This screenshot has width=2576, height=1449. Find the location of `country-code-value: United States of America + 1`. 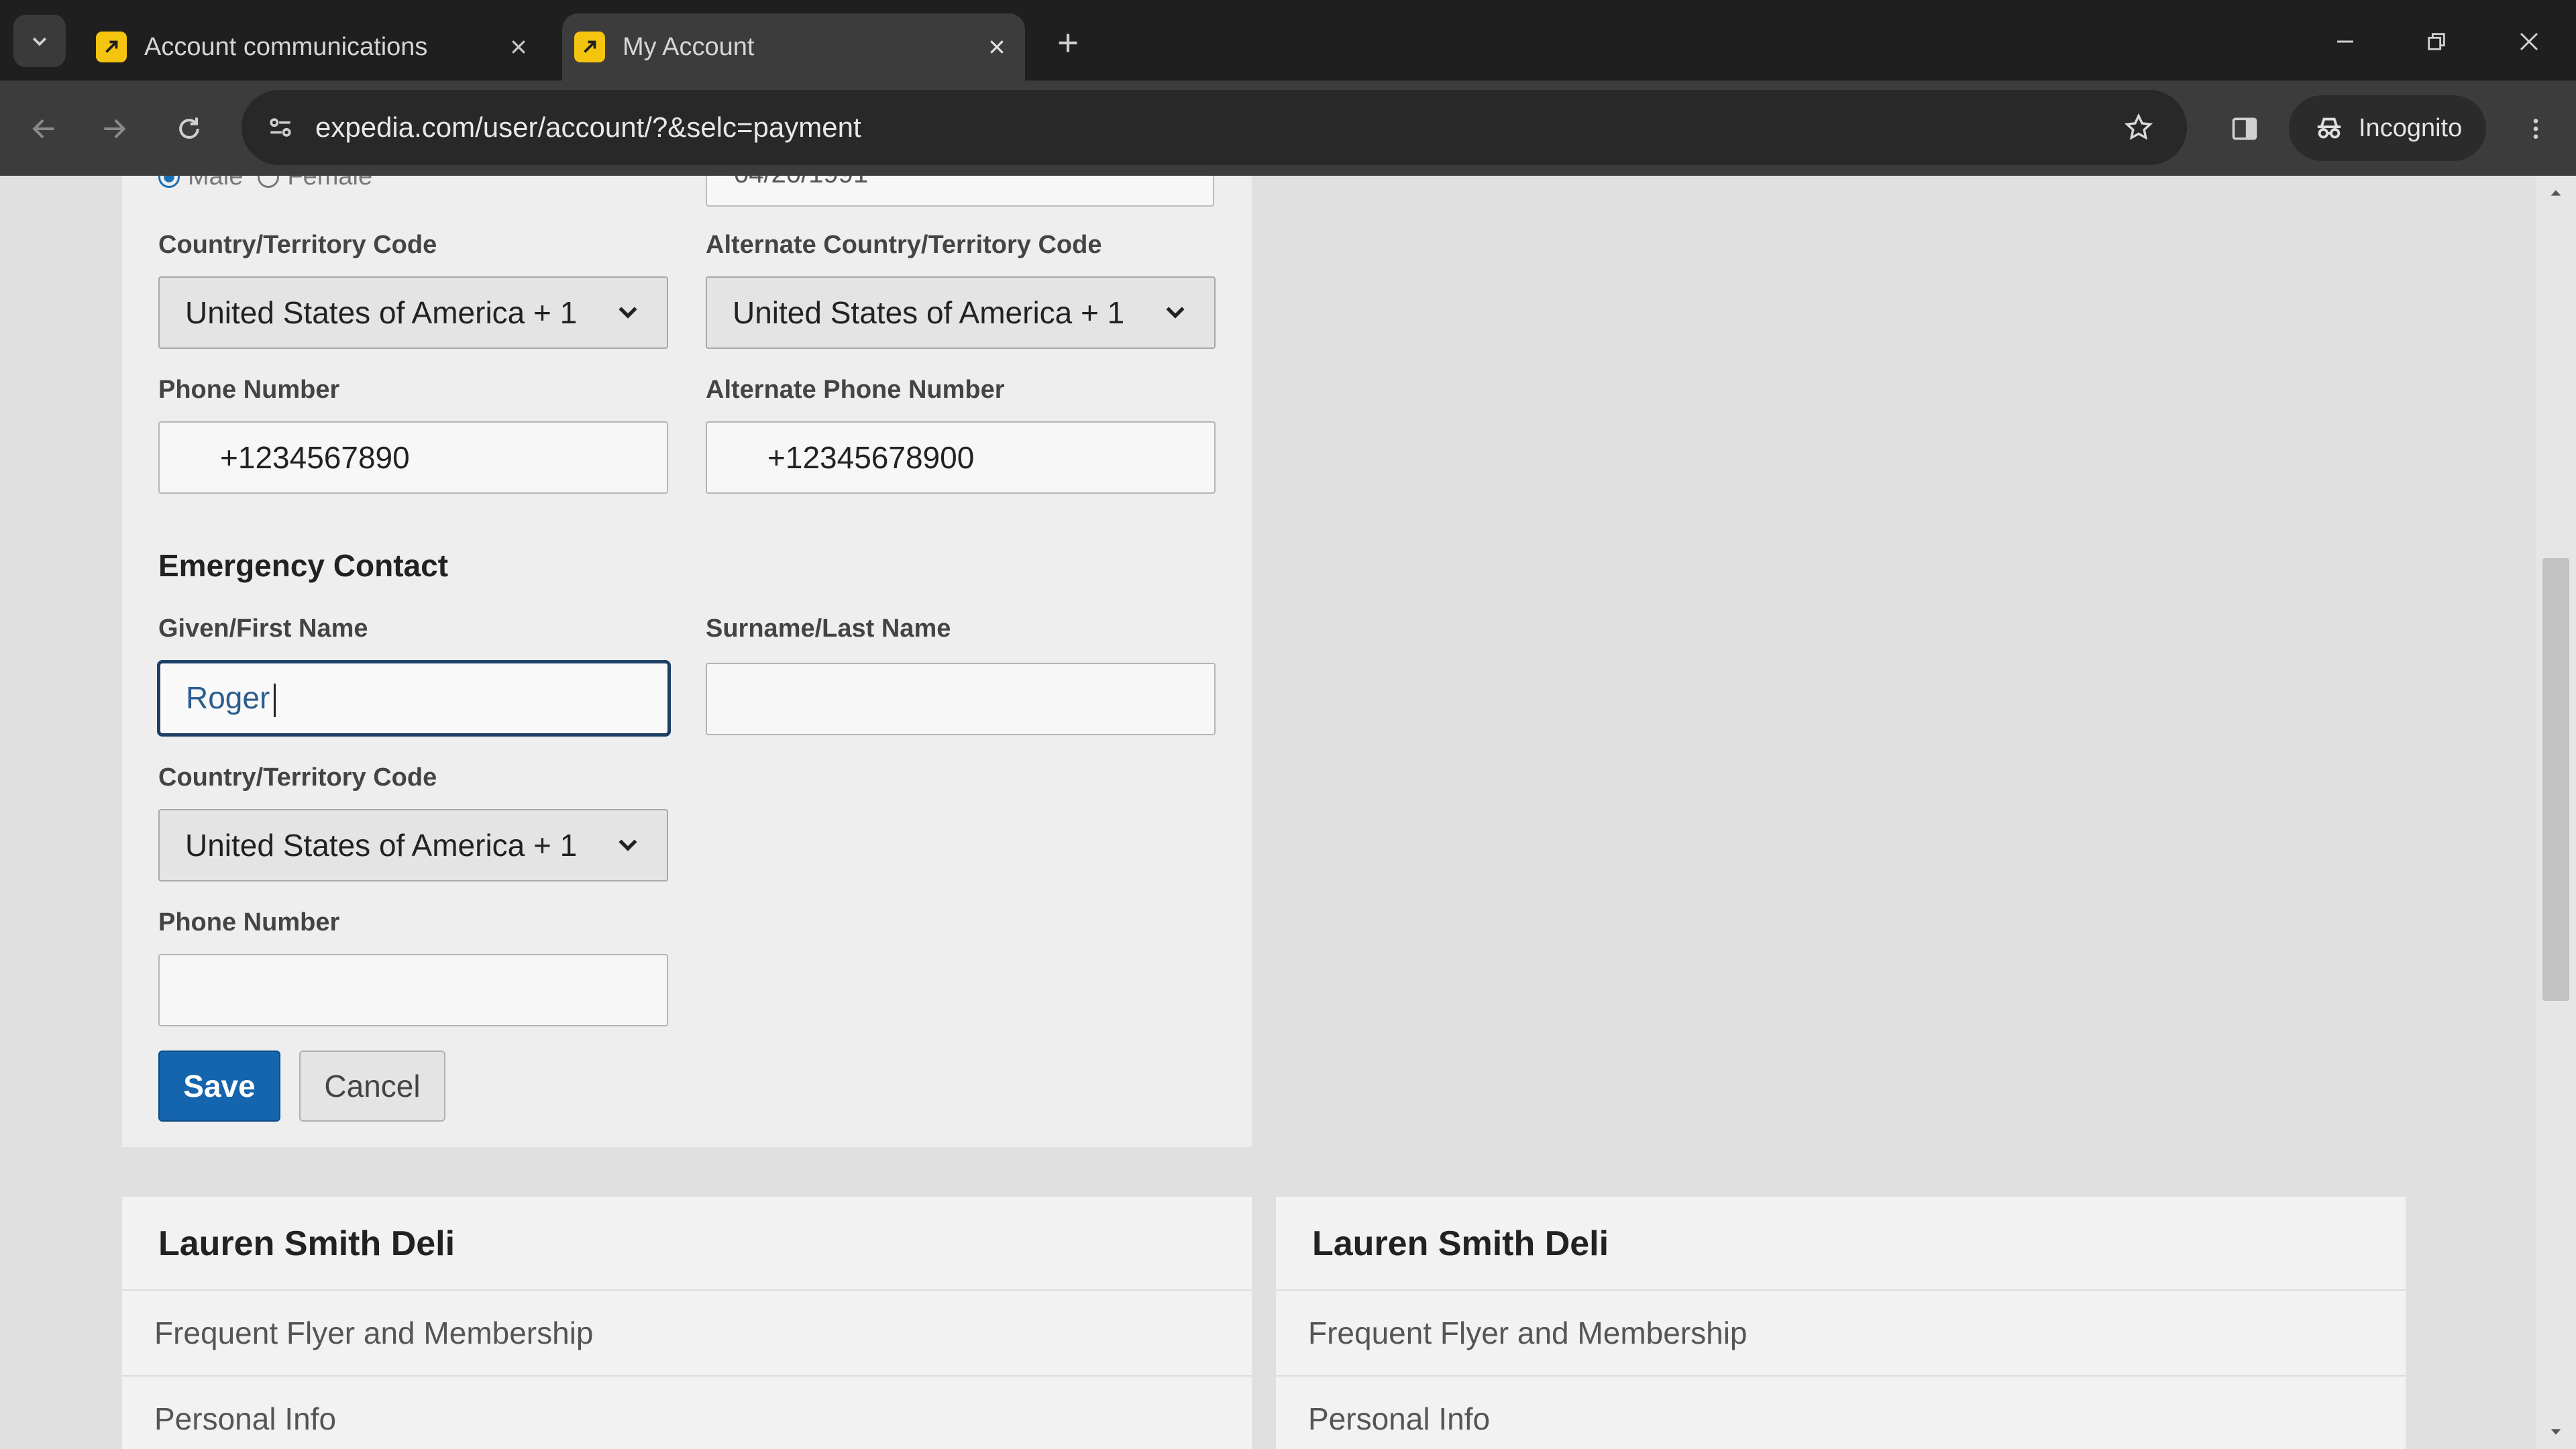

country-code-value: United States of America + 1 is located at coordinates (381, 312).